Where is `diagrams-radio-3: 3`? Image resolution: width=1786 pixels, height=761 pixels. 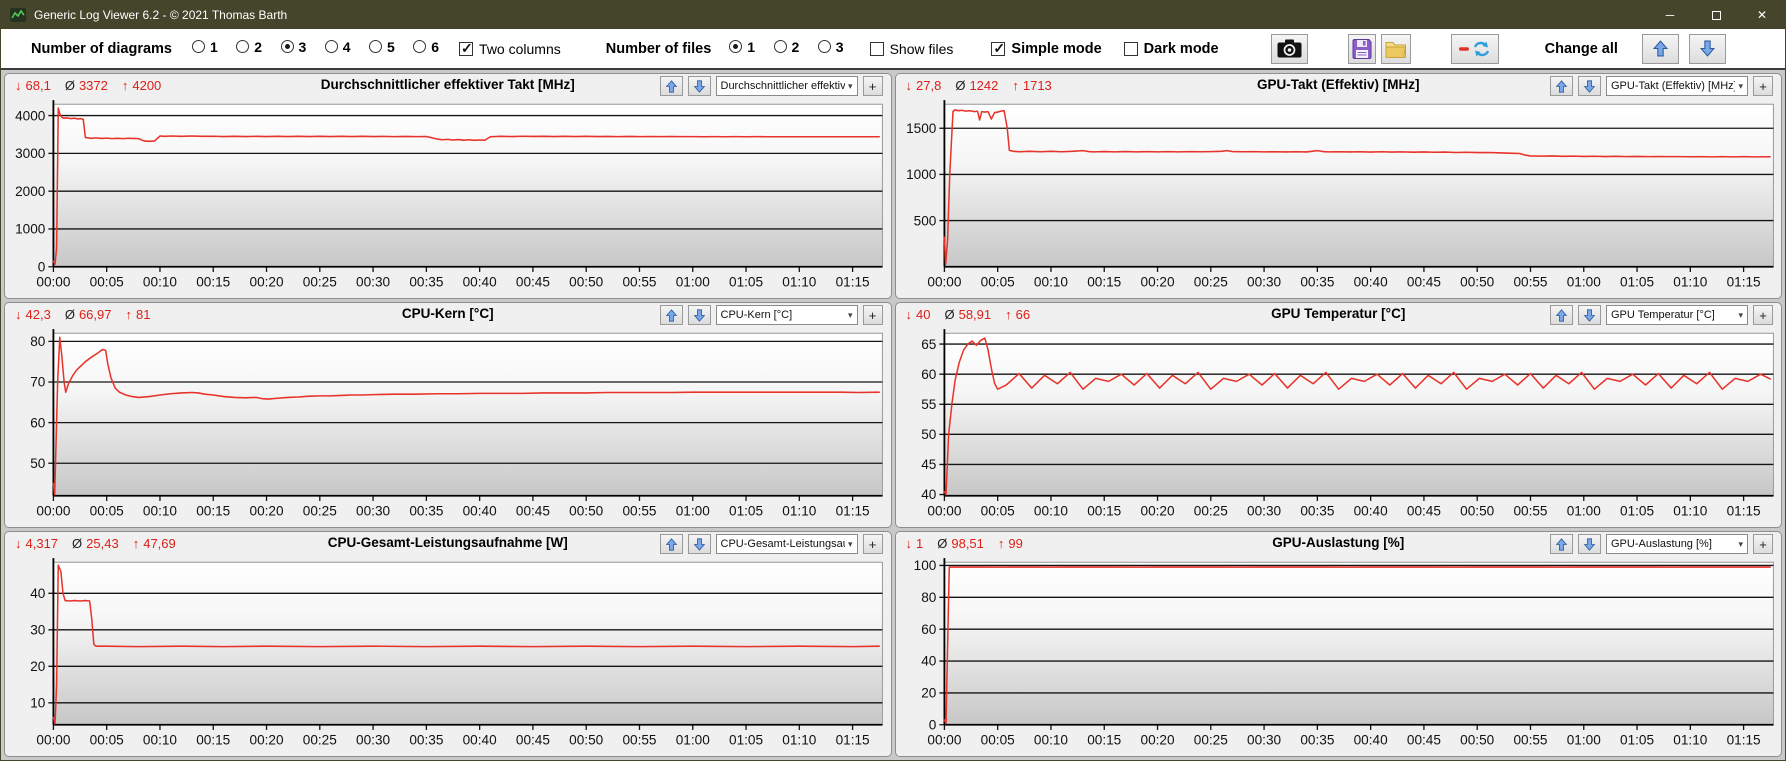
diagrams-radio-3: 3 is located at coordinates (293, 47).